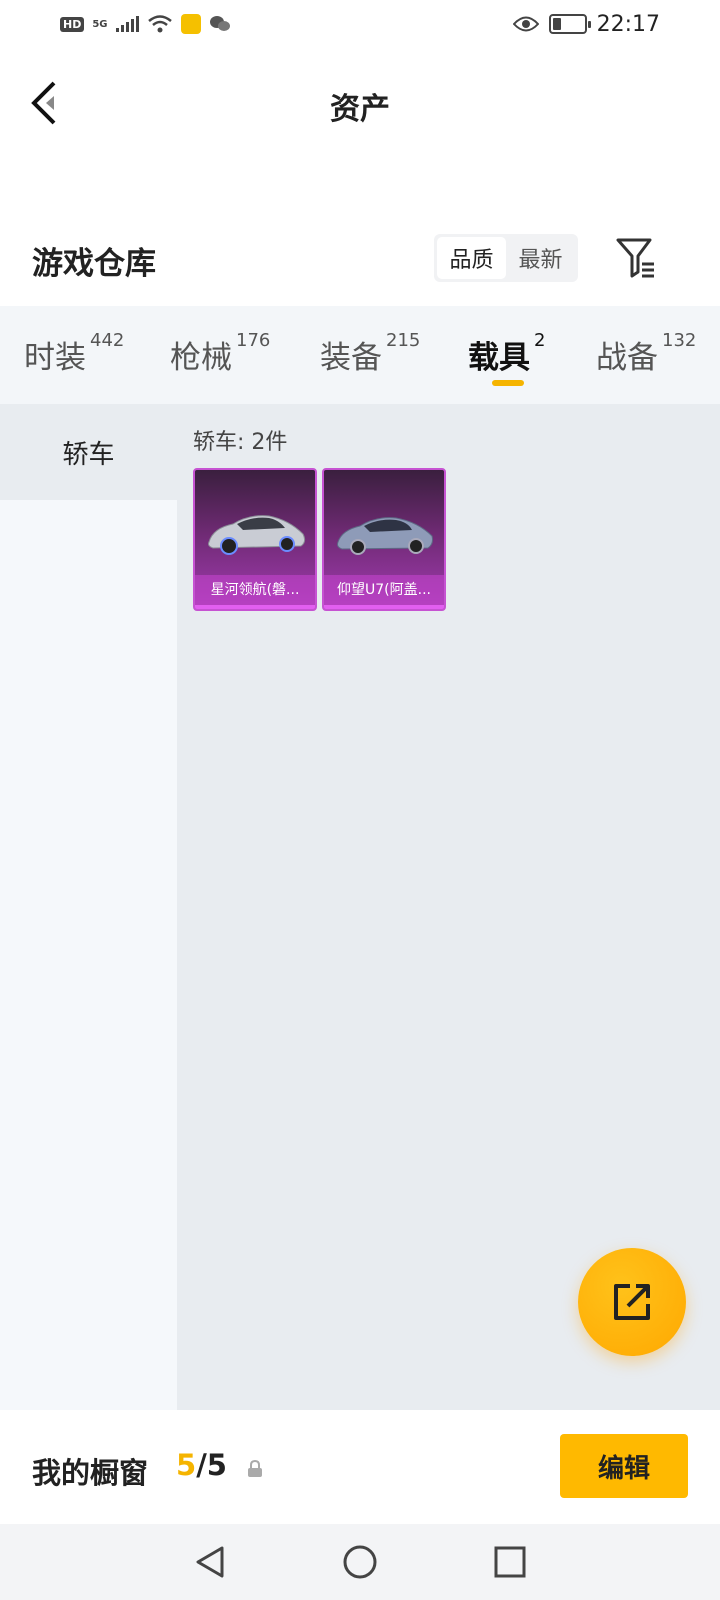 This screenshot has width=720, height=1600. I want to click on system-nav-bar, so click(360, 1562).